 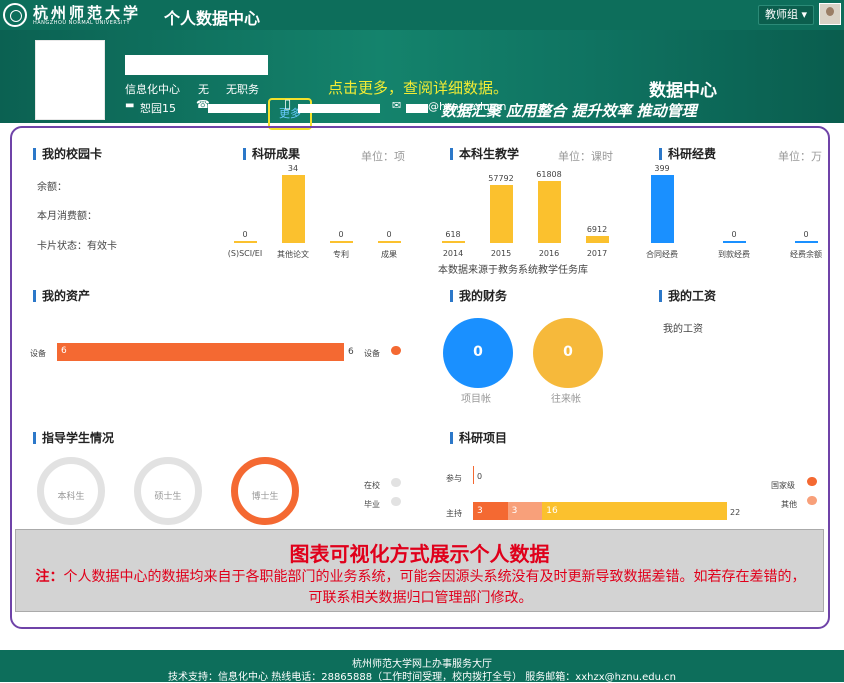 What do you see at coordinates (549, 174) in the screenshot?
I see `teaching-value-label: 61808` at bounding box center [549, 174].